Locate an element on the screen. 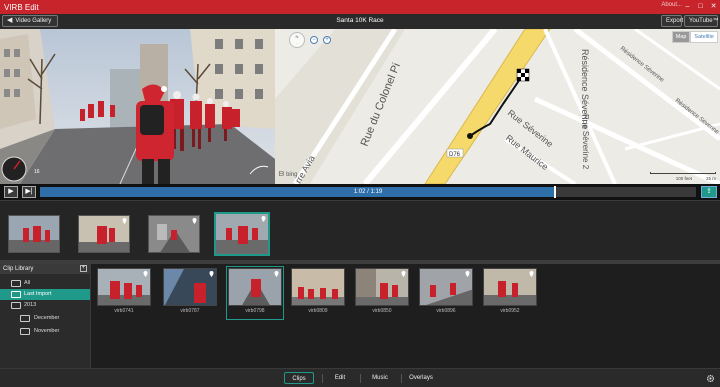 The image size is (720, 387). map-nav-controls: N · − + is located at coordinates (310, 40).